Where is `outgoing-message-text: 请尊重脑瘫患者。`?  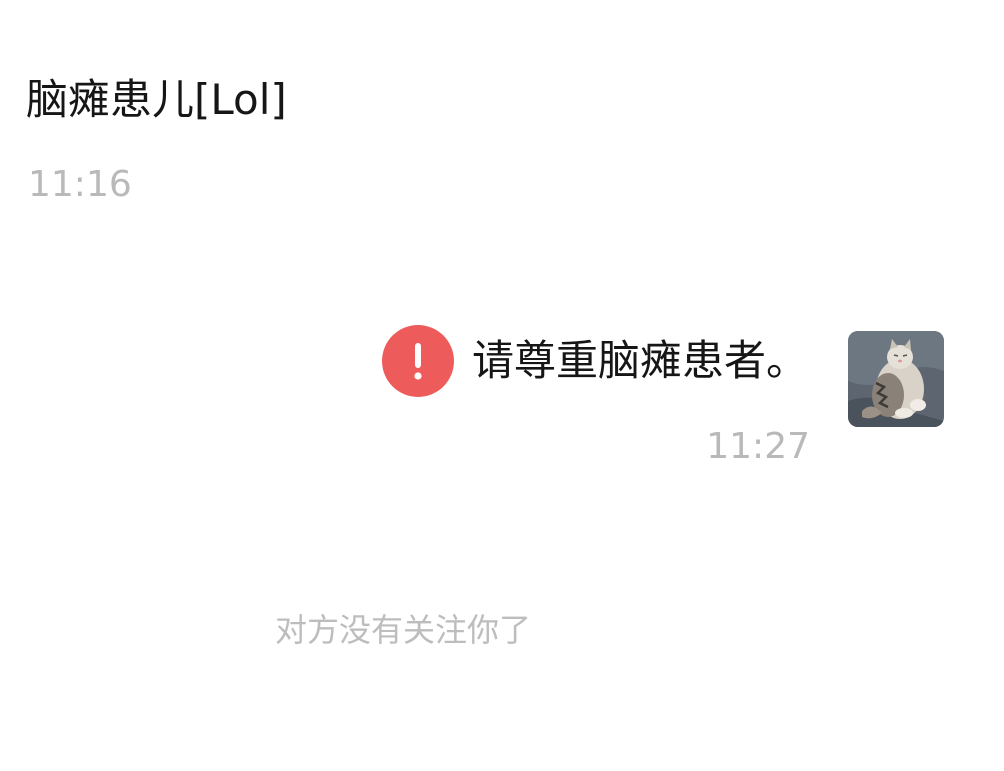 outgoing-message-text: 请尊重脑瘫患者。 is located at coordinates (640, 361).